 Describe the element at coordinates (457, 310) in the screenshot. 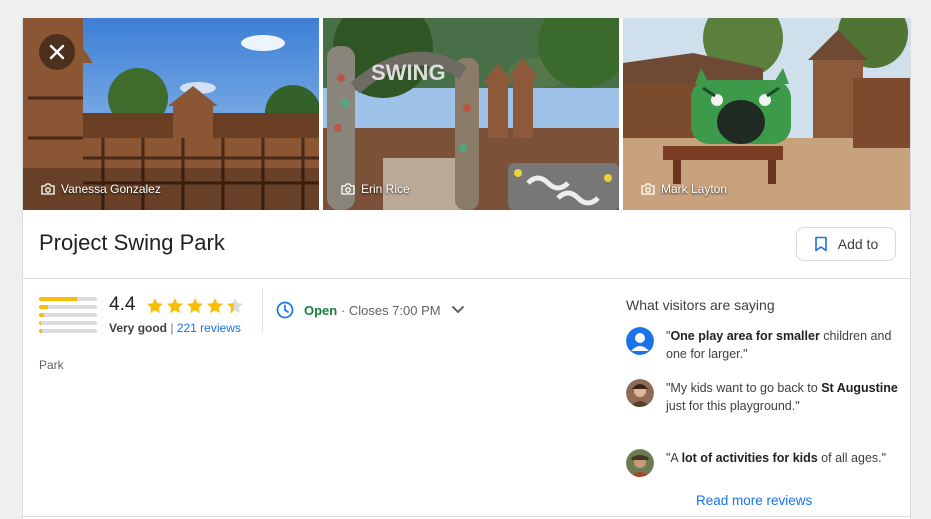

I see `chevron-down-icon` at that location.